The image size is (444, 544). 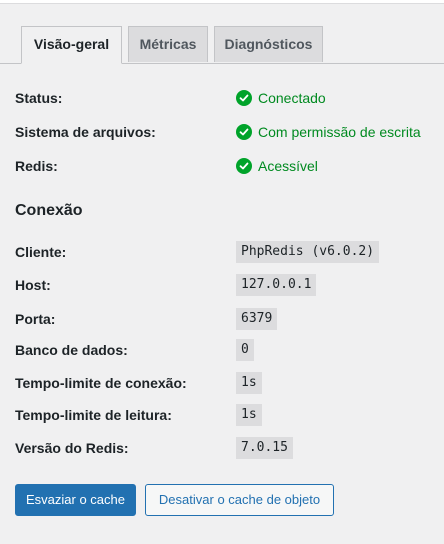 What do you see at coordinates (229, 98) in the screenshot?
I see `status-row: Status: Conectado` at bounding box center [229, 98].